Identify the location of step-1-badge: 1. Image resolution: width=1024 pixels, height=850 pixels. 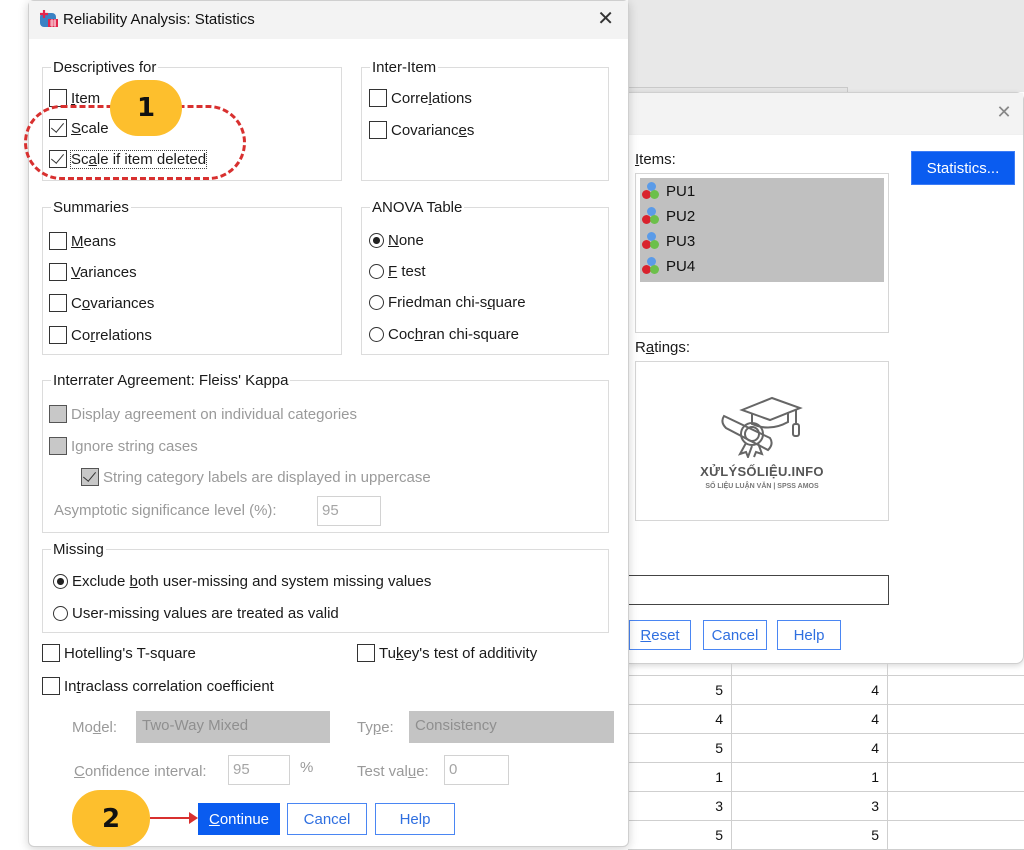
(146, 108).